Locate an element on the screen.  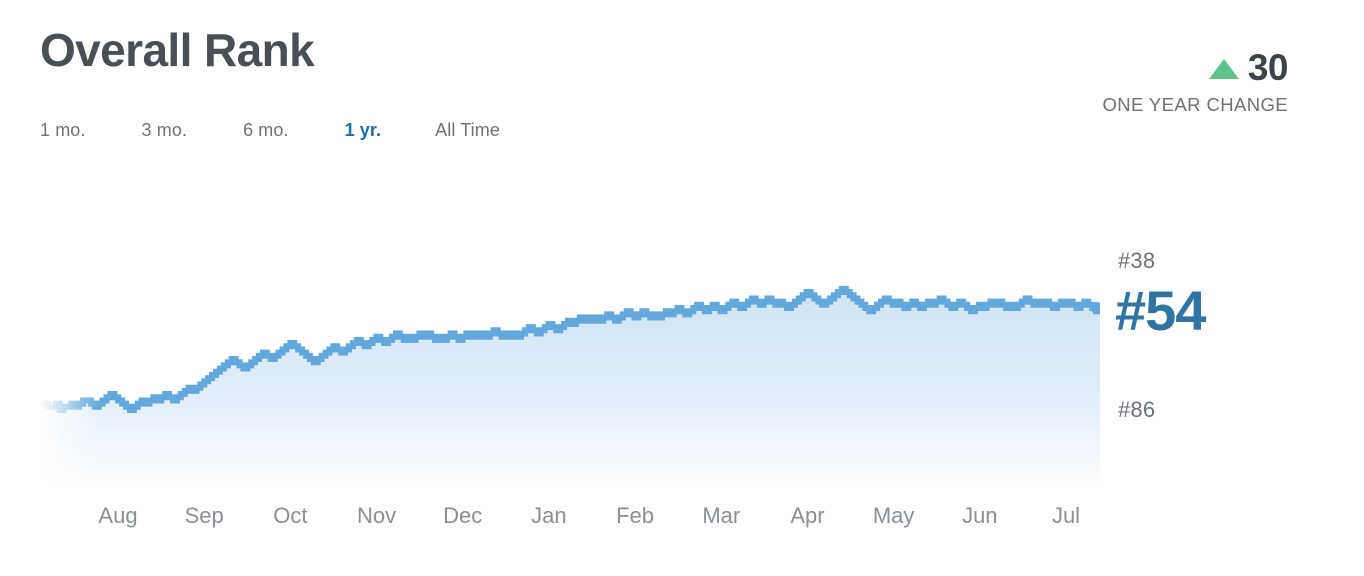
x-axis-tick-sep: Sep is located at coordinates (204, 515).